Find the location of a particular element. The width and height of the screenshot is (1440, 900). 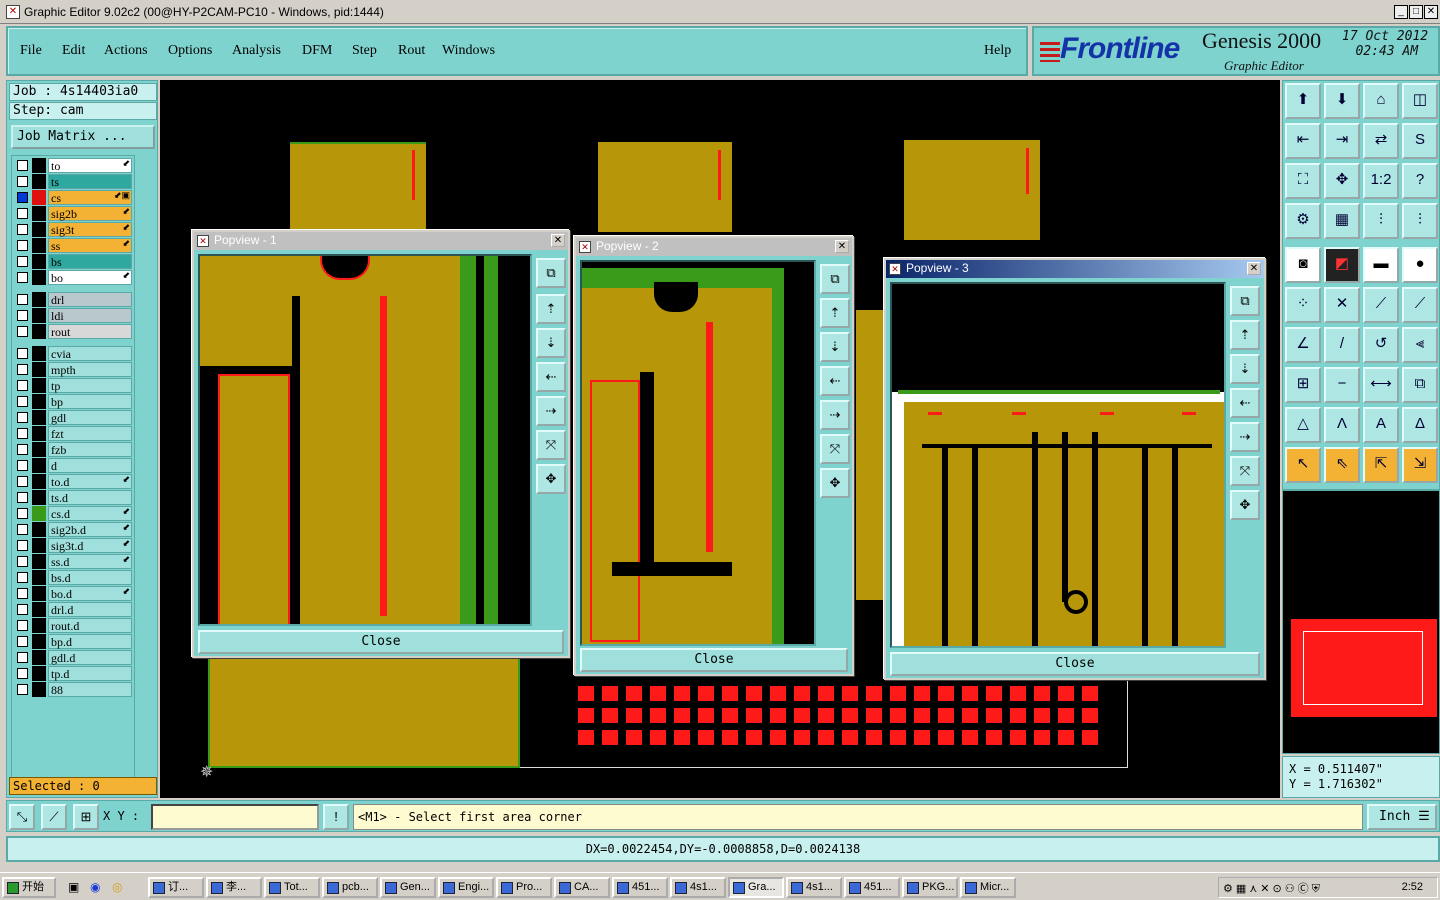

layer-row: cs.d ⬋ is located at coordinates (73, 513).